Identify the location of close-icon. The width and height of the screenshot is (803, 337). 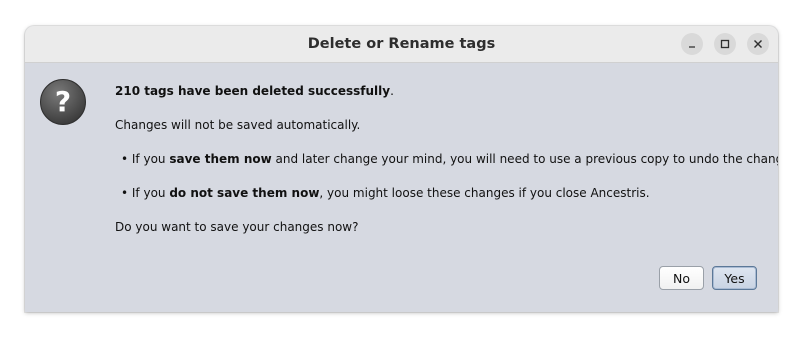
(758, 44).